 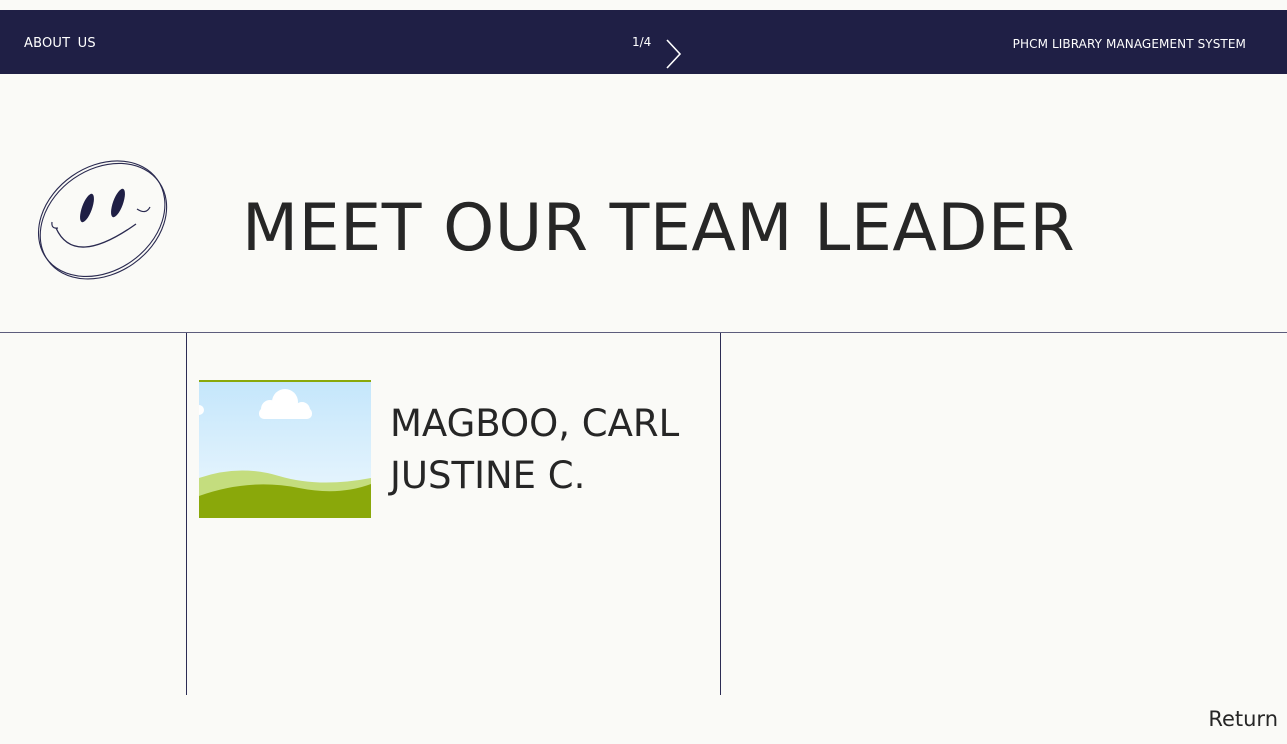 I want to click on leader-name: MAGBOO, CARL JUSTINE C., so click(x=535, y=449).